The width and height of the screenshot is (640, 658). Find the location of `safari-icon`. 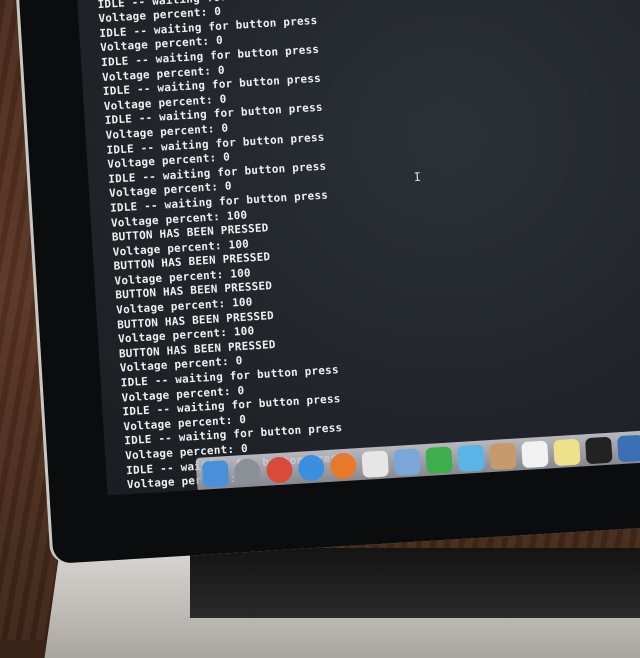

safari-icon is located at coordinates (311, 468).